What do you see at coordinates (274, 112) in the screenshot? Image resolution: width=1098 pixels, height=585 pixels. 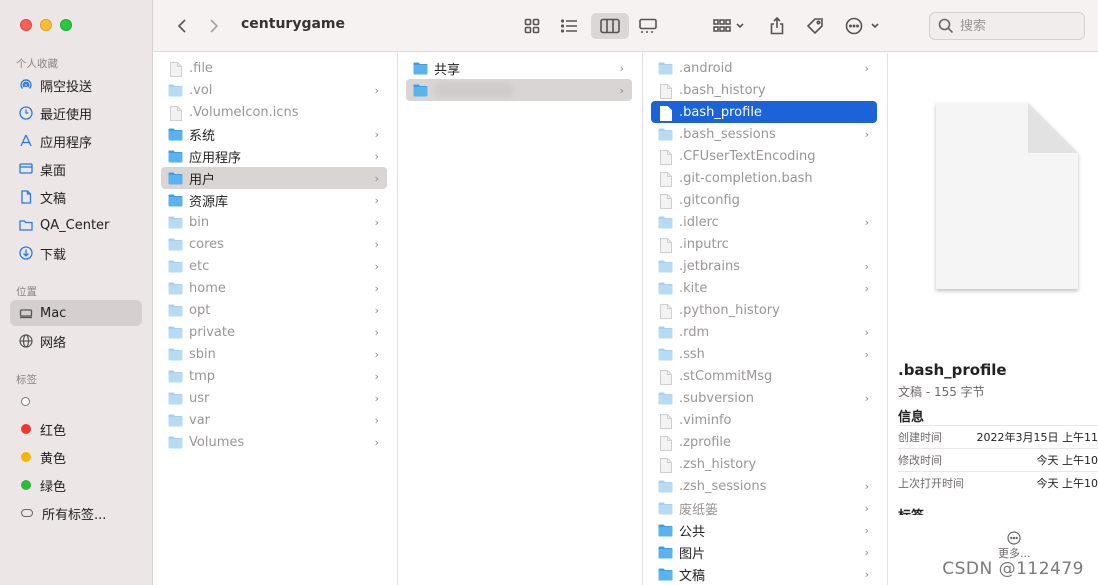 I see `file-row: .VolumeIcon.icns` at bounding box center [274, 112].